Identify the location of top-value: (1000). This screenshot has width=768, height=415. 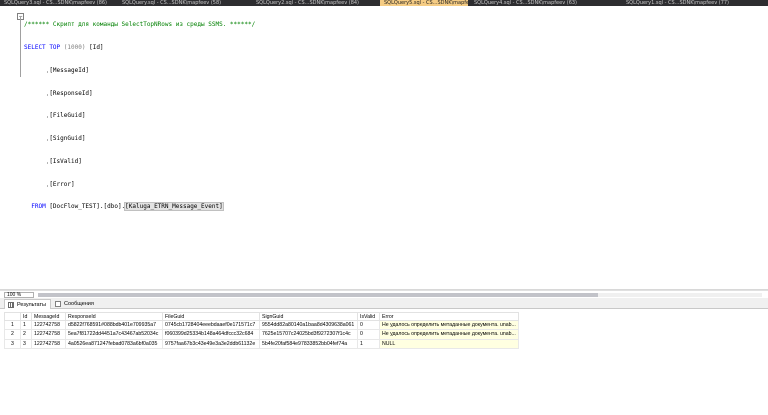
(74, 47).